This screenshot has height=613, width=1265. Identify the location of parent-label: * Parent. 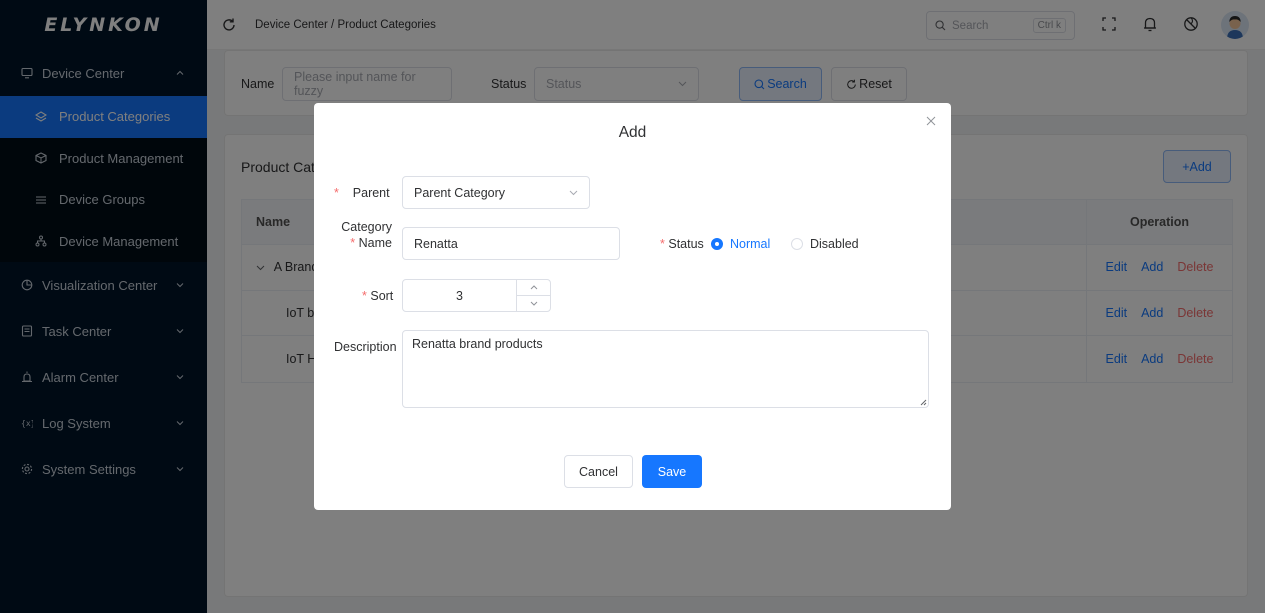
(362, 193).